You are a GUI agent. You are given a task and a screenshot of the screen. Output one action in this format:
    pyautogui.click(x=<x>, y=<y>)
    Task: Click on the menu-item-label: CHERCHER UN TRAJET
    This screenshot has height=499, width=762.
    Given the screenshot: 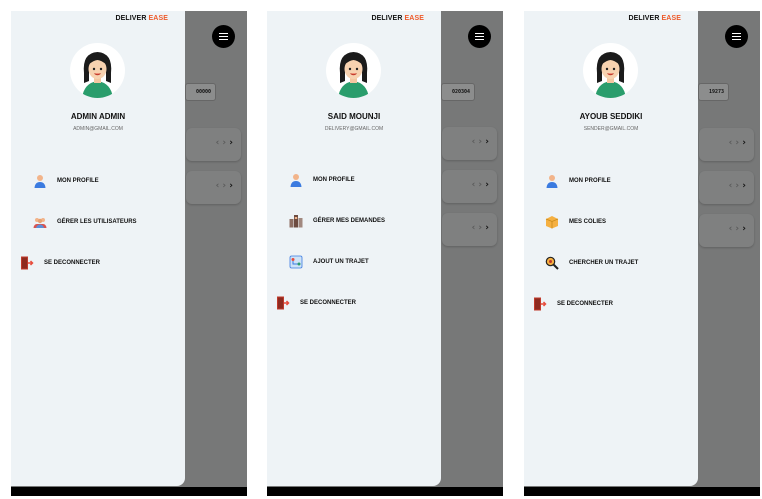 What is the action you would take?
    pyautogui.click(x=604, y=263)
    